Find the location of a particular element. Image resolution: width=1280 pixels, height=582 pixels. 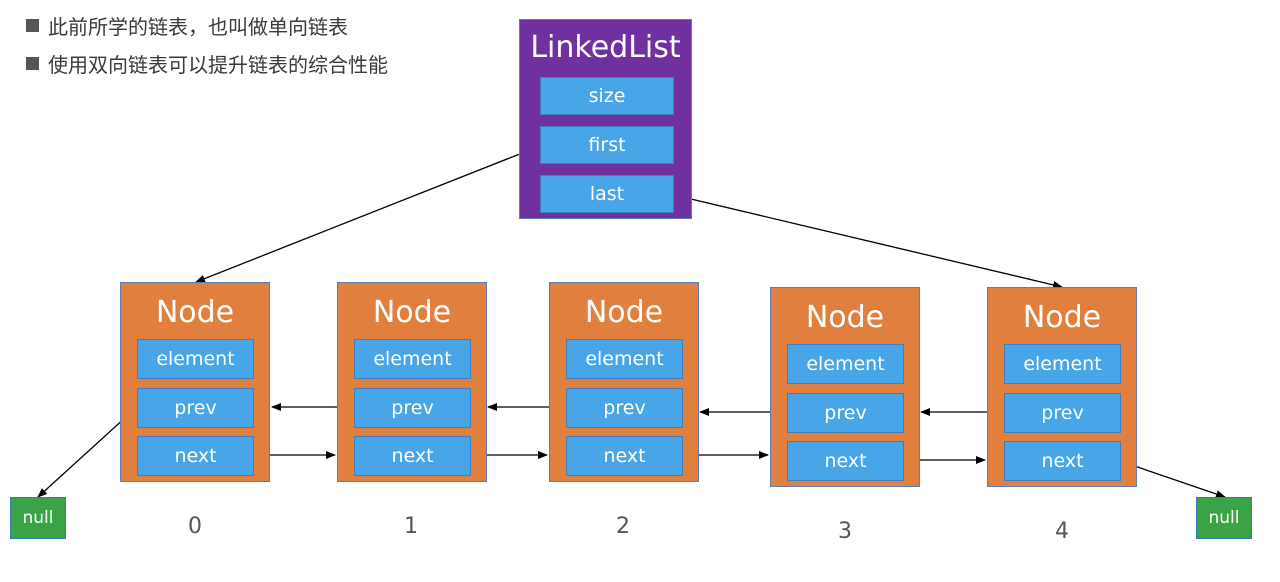

node-4: Node element prev next is located at coordinates (1062, 387).